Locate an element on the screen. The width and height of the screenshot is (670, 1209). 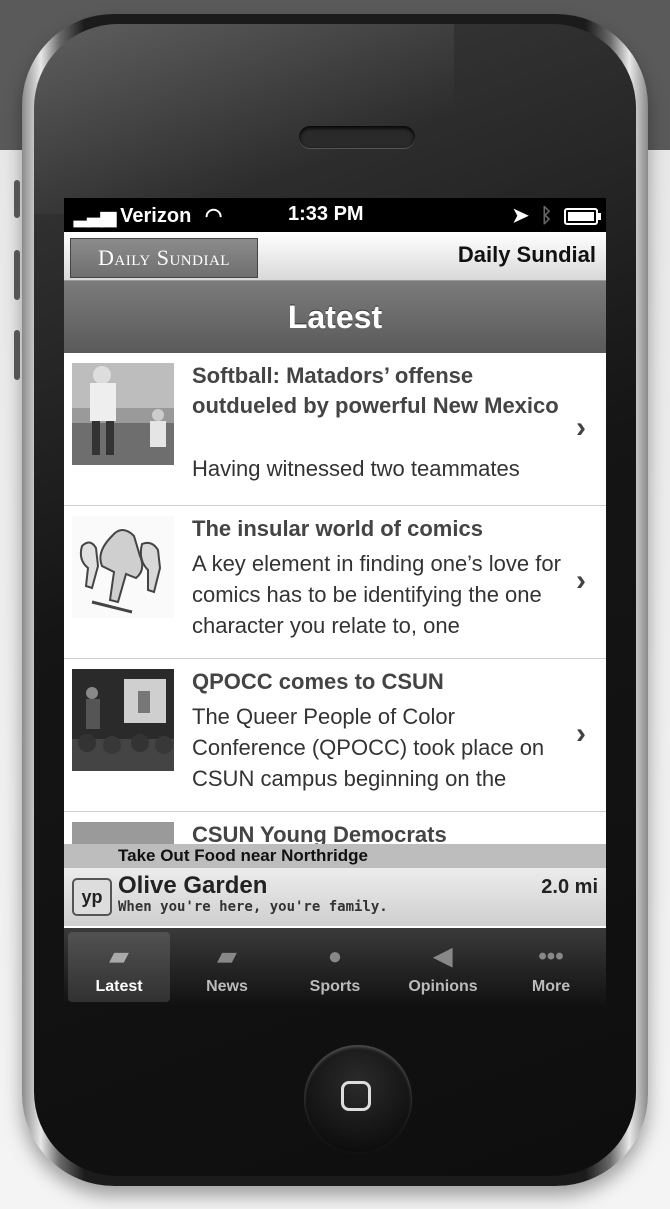
signal-bars-icon: ▂▃▅ is located at coordinates (95, 216).